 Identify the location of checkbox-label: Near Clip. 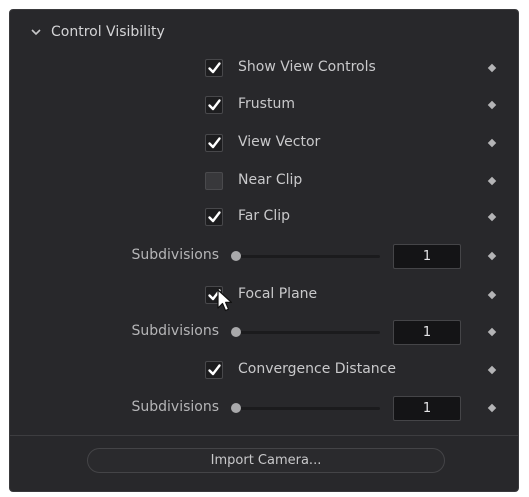
(270, 180).